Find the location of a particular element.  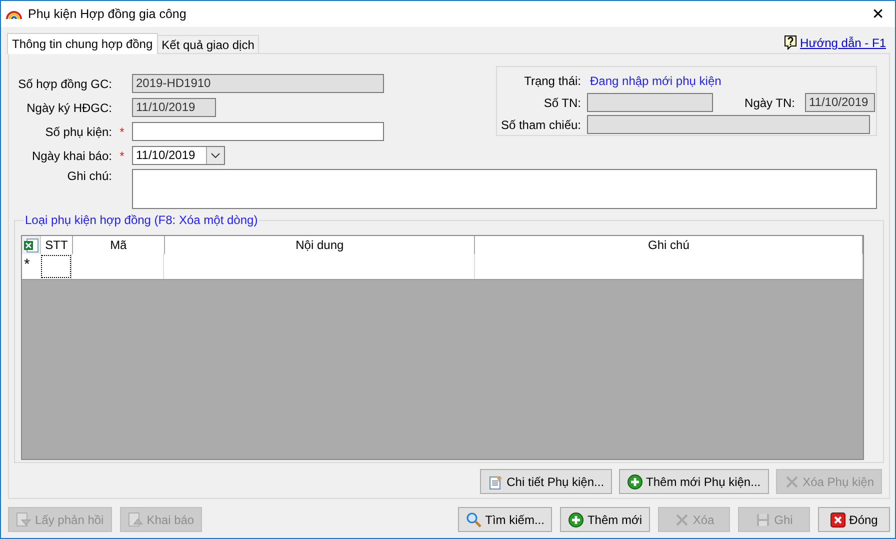

tab: Thông tin chung hợp đồng is located at coordinates (82, 43).